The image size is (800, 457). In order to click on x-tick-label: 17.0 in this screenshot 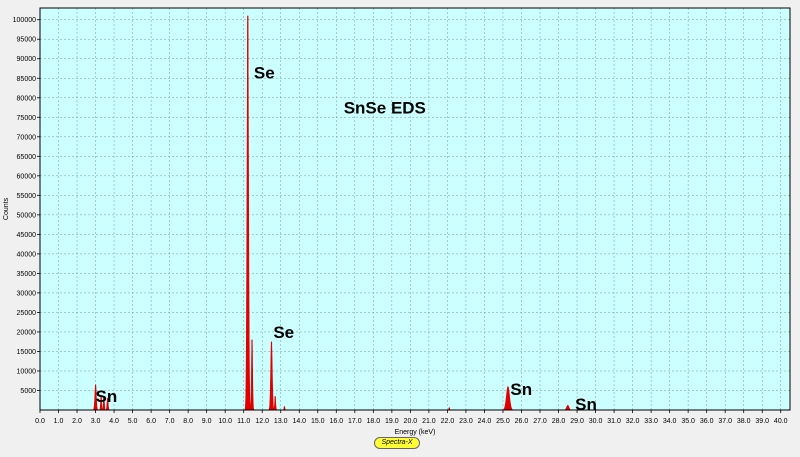, I will do `click(355, 421)`.